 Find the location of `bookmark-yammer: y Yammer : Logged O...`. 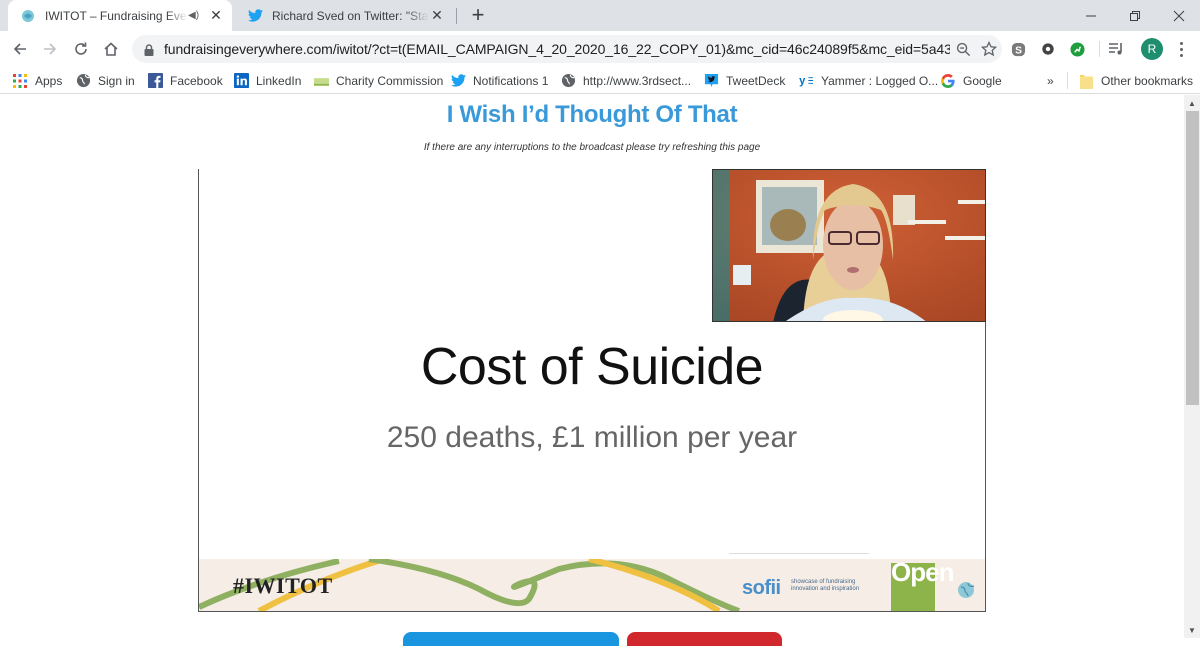

bookmark-yammer: y Yammer : Logged O... is located at coordinates (868, 80).